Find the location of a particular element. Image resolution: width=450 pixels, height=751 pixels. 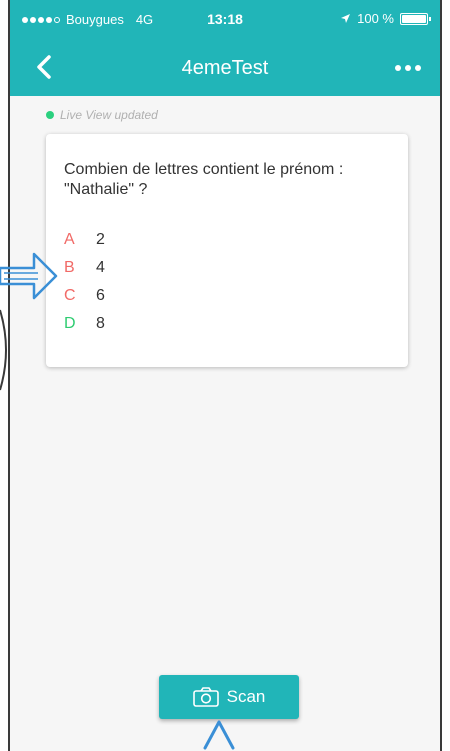

status-right: 100 % is located at coordinates (385, 18).